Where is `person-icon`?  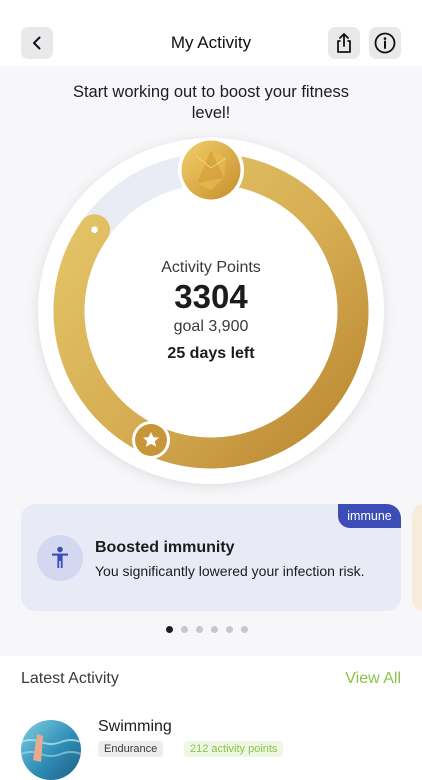 person-icon is located at coordinates (60, 557).